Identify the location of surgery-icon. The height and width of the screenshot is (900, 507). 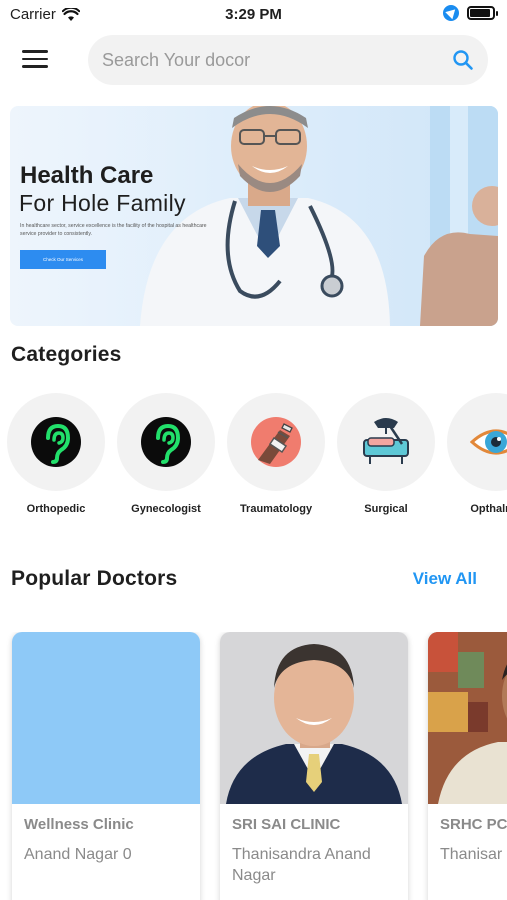
(386, 441).